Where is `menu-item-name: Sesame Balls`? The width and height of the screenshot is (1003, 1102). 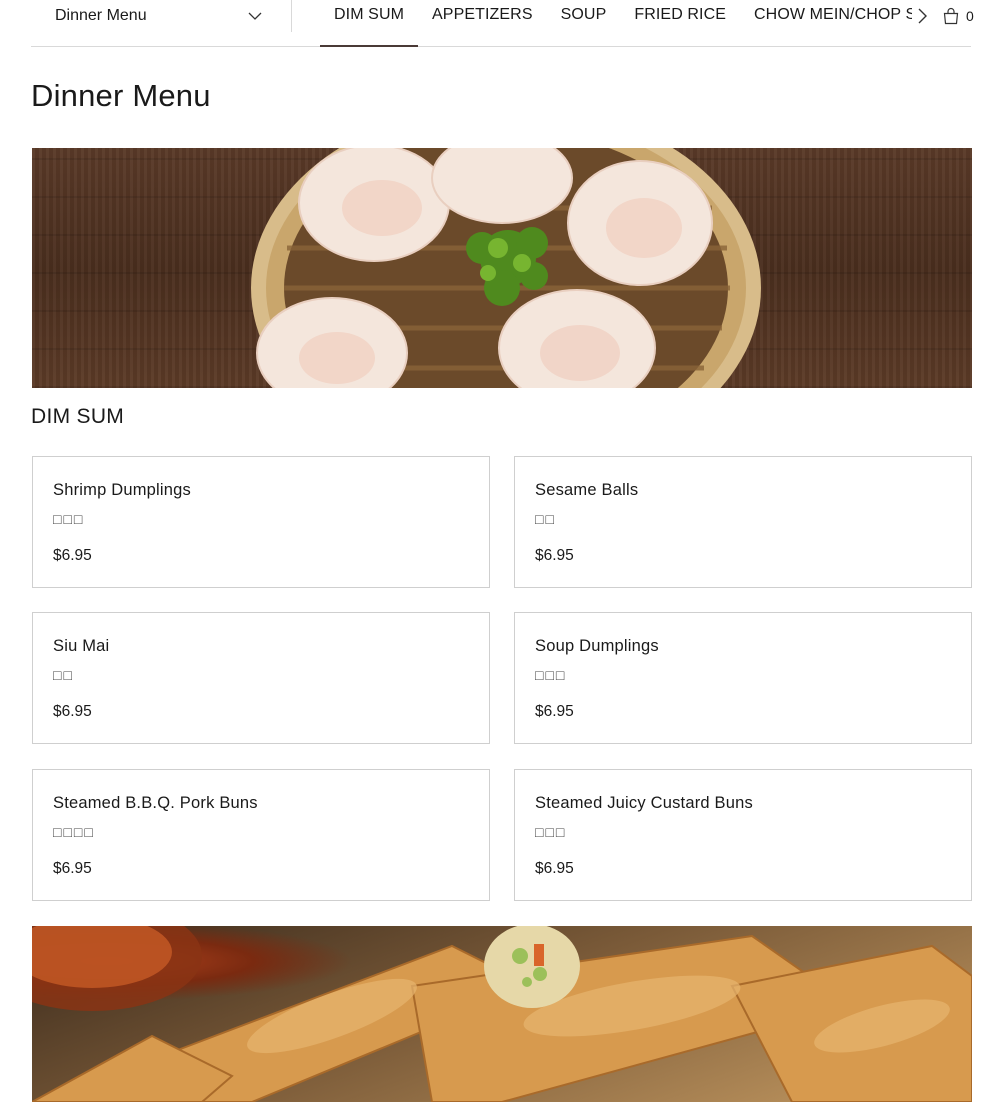
menu-item-name: Sesame Balls is located at coordinates (587, 490).